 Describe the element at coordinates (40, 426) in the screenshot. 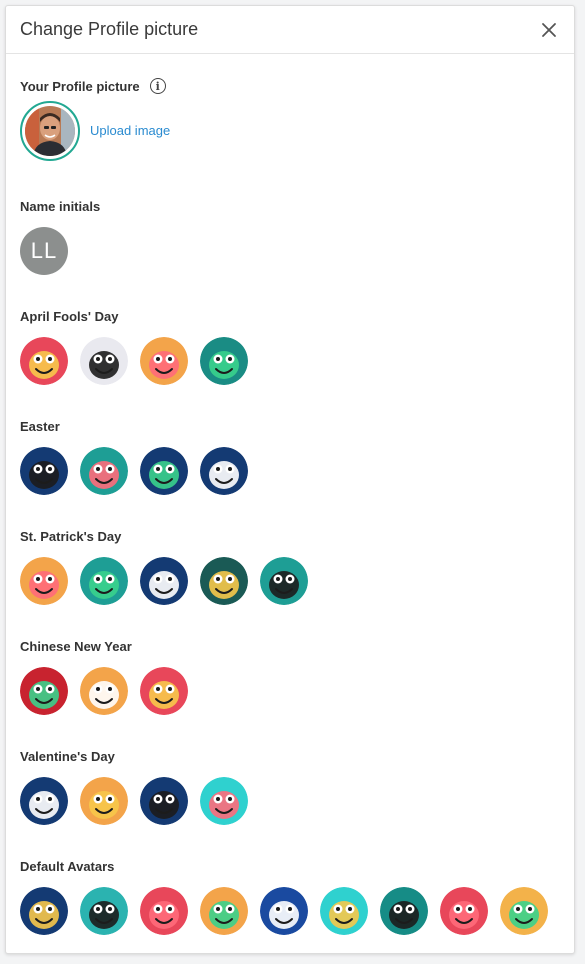

I see `avatar-section-title: Easter` at that location.